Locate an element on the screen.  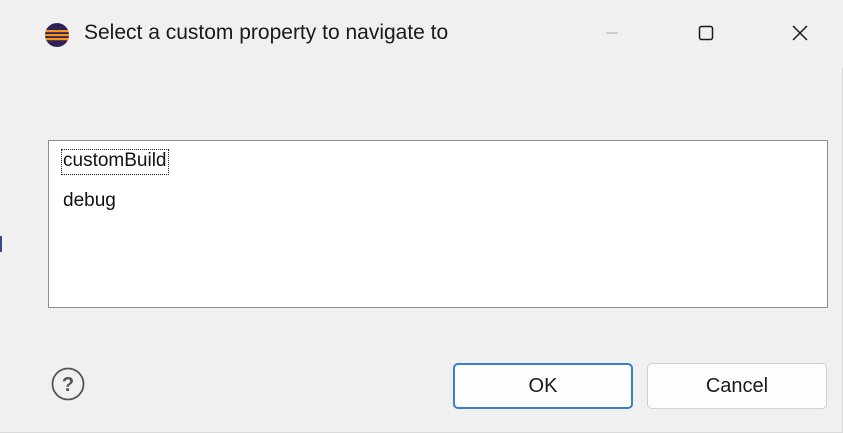
maximize-button is located at coordinates (706, 33).